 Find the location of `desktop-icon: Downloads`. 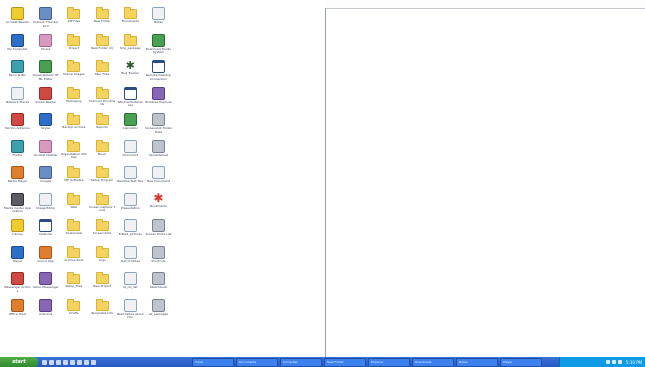

desktop-icon: Downloads is located at coordinates (73, 231).